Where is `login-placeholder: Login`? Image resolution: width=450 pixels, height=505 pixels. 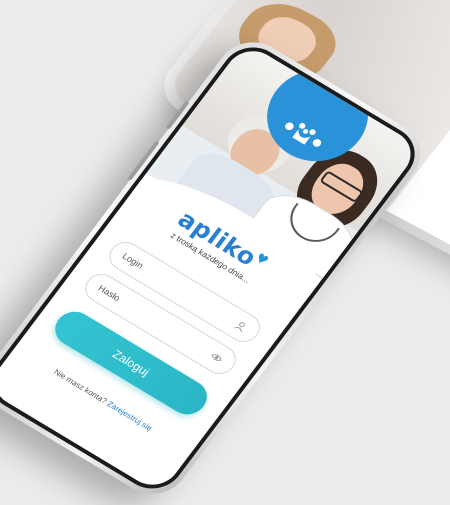
login-placeholder: Login is located at coordinates (133, 261).